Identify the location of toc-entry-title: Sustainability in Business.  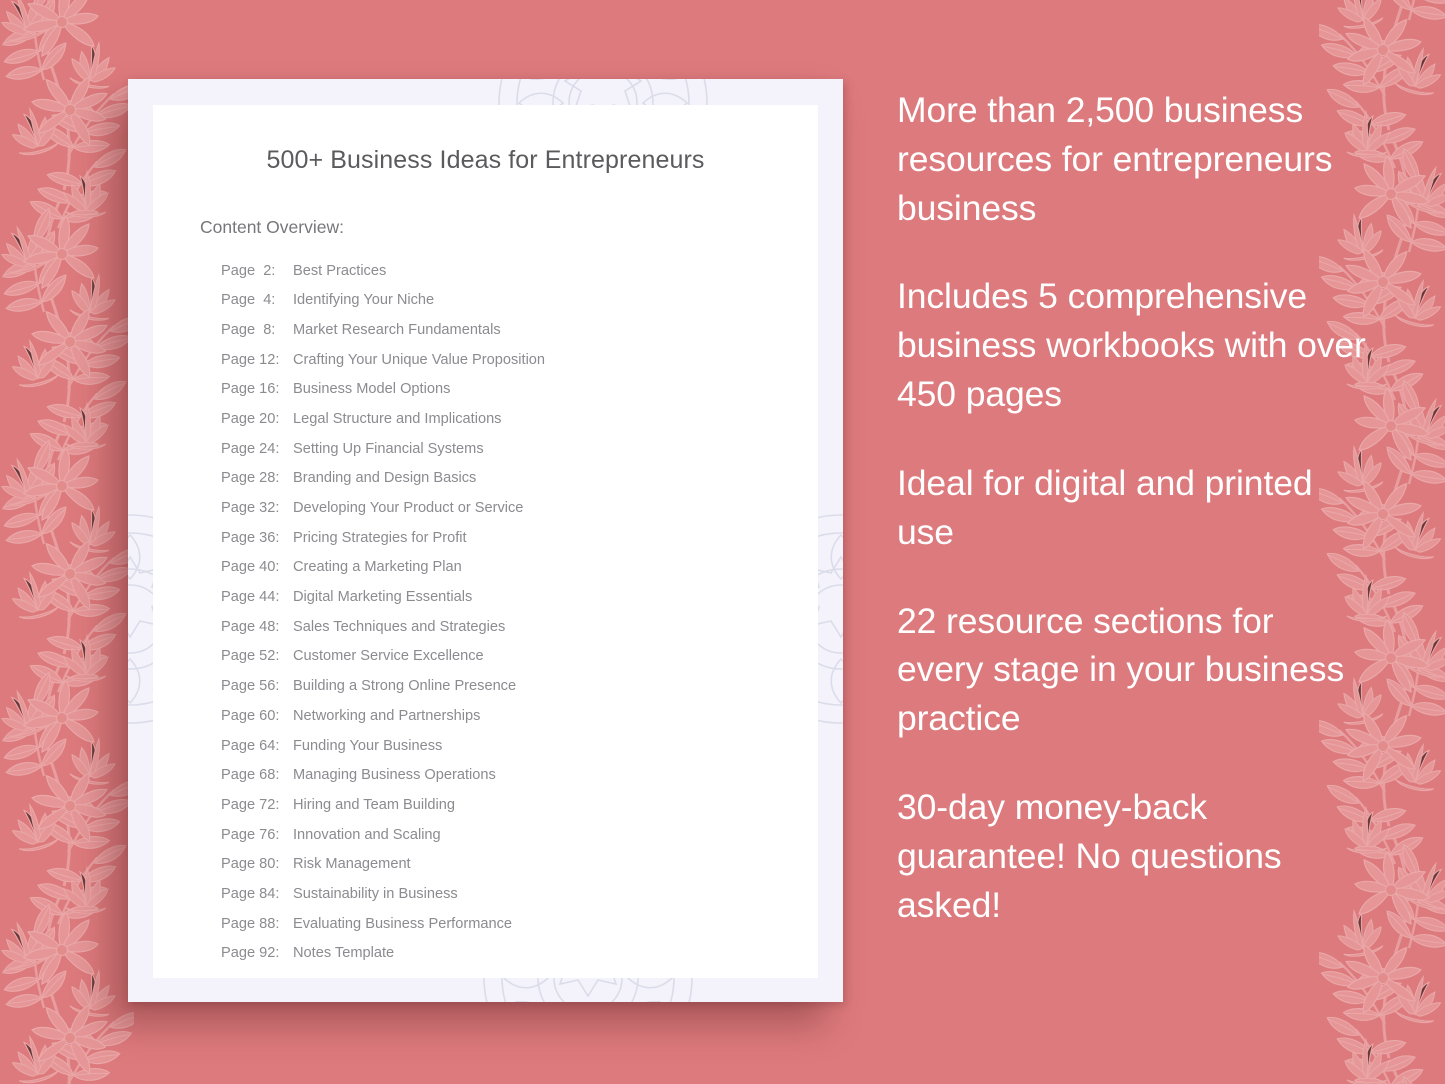
(375, 893).